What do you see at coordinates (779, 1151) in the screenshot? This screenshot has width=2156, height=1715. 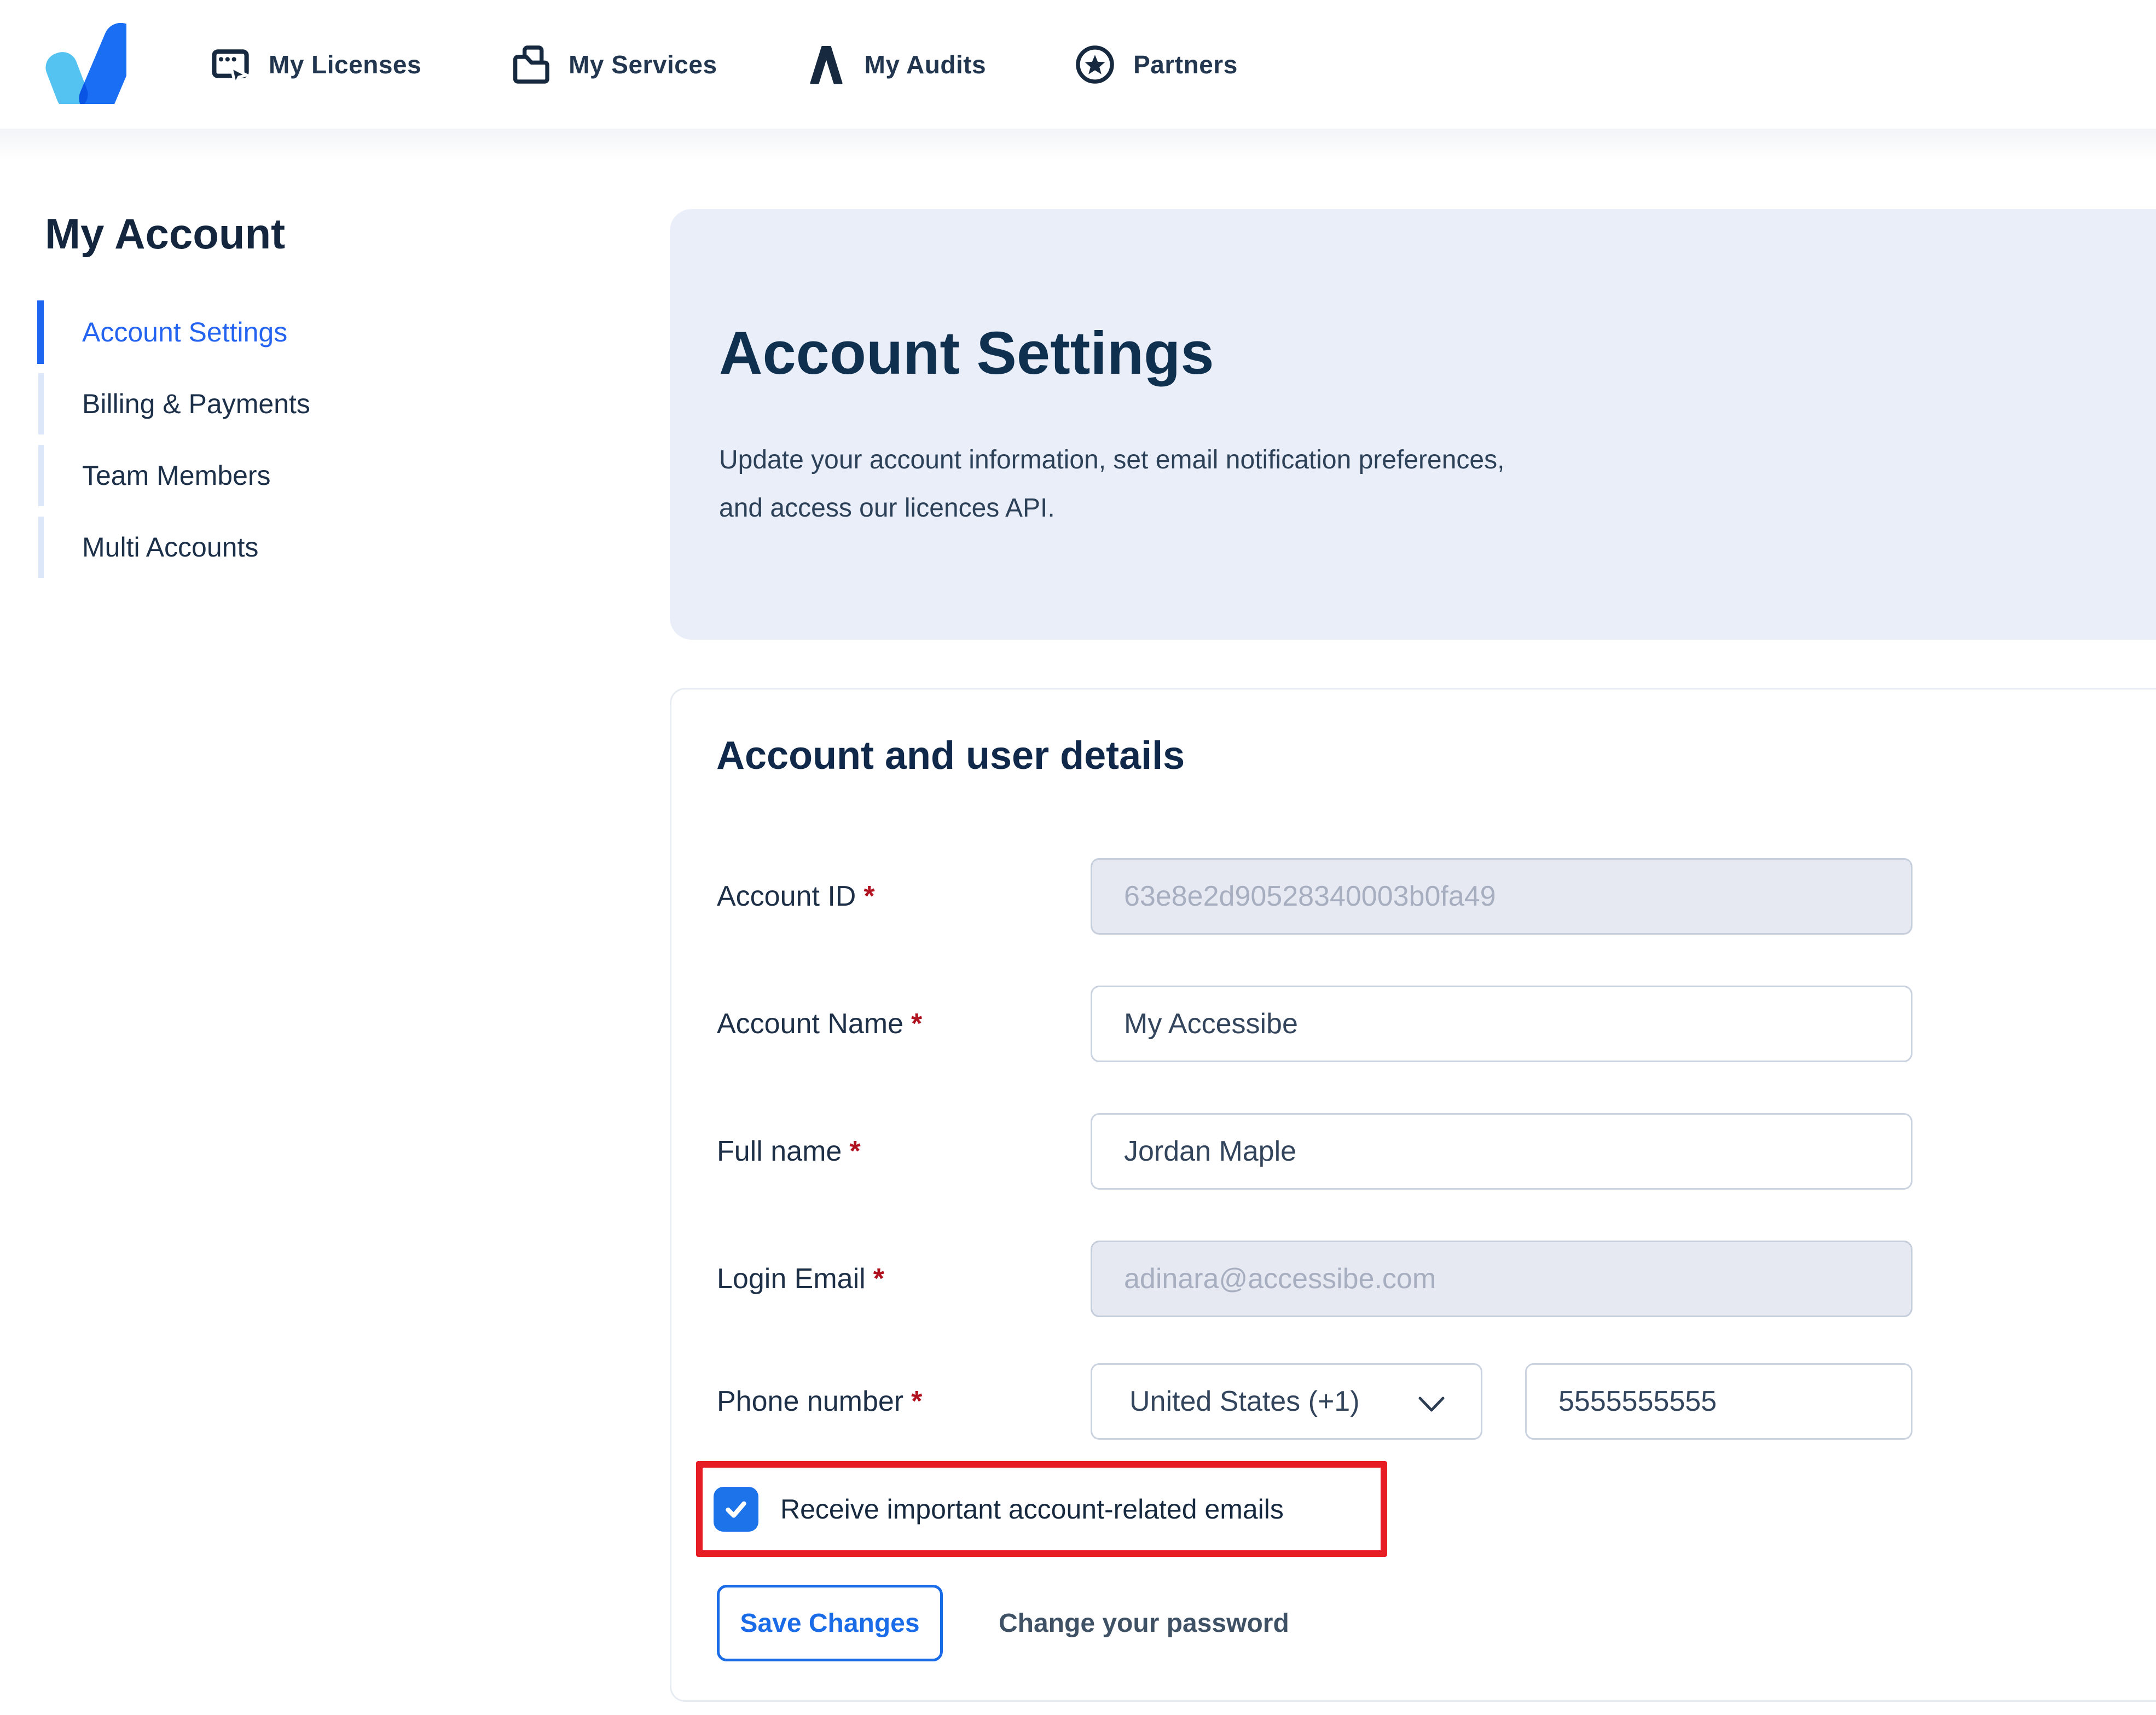 I see `full-name-label: Full name` at bounding box center [779, 1151].